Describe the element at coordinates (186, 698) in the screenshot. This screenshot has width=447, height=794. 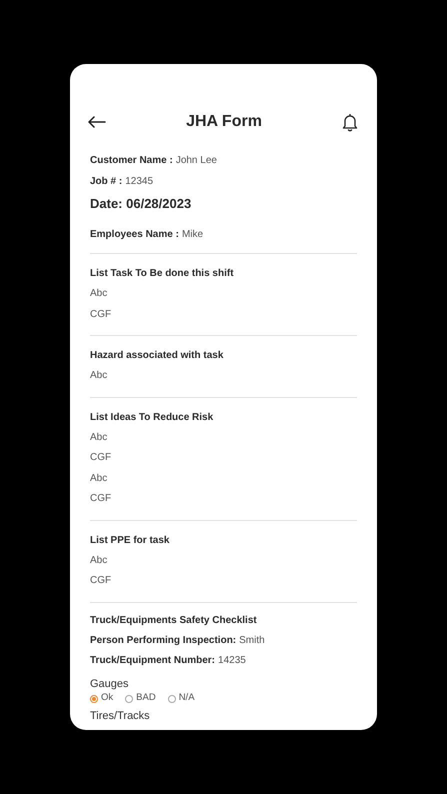
I see `radio-label: N/A` at that location.